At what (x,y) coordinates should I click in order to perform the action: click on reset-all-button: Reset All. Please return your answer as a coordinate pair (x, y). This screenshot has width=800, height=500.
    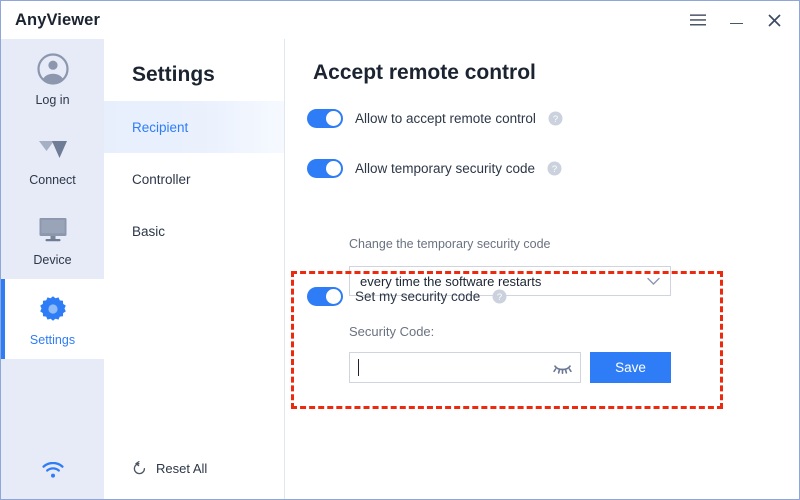
    Looking at the image, I should click on (169, 468).